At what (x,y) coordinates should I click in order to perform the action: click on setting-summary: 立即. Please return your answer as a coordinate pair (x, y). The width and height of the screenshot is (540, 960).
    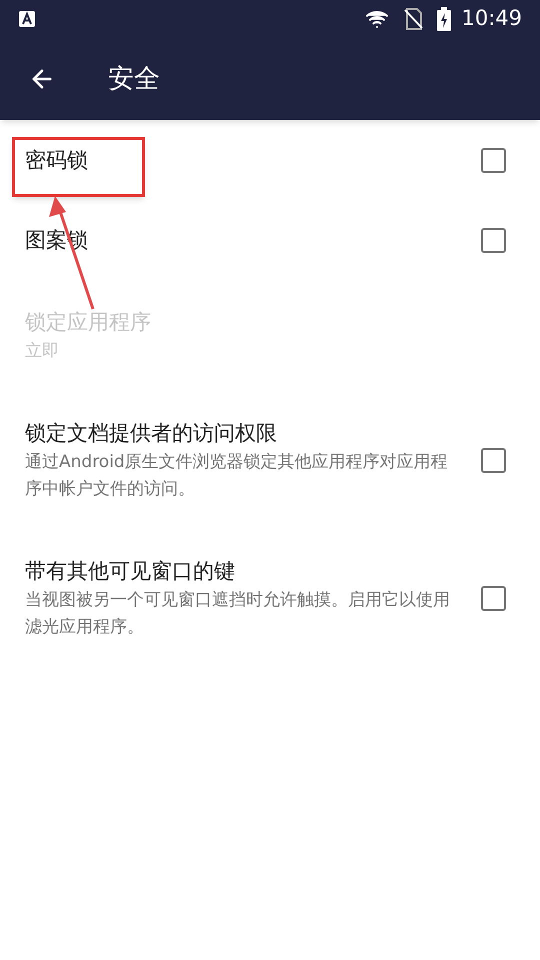
    Looking at the image, I should click on (42, 351).